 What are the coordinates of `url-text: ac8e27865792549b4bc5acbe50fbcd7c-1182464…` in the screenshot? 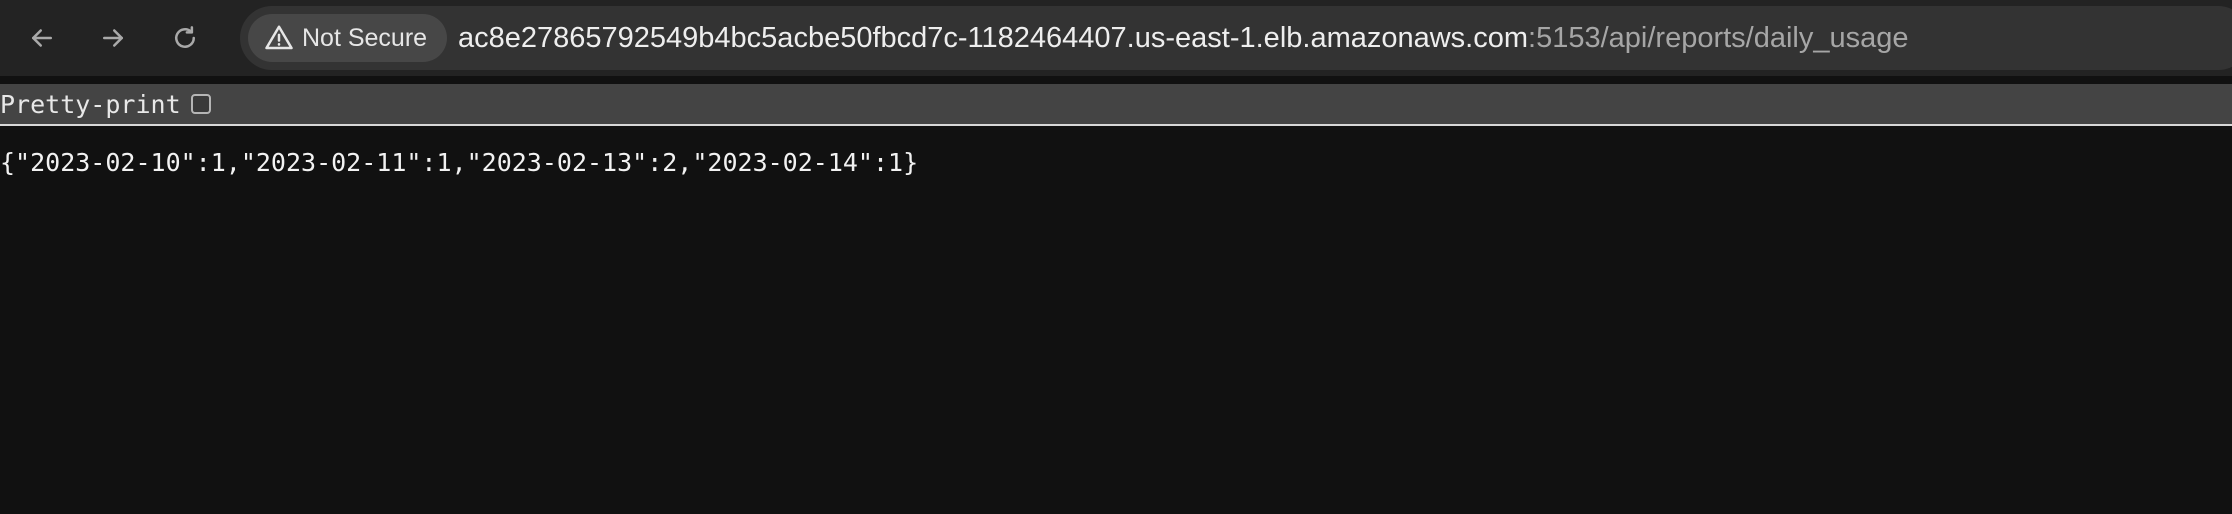 It's located at (1183, 38).